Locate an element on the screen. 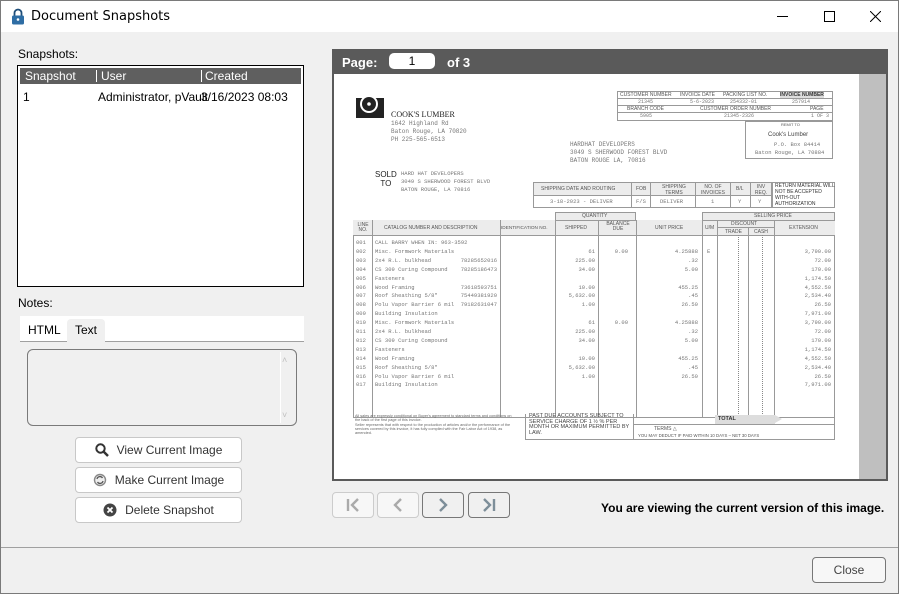 This screenshot has height=594, width=899. line-ext: 4,552.50 is located at coordinates (817, 287).